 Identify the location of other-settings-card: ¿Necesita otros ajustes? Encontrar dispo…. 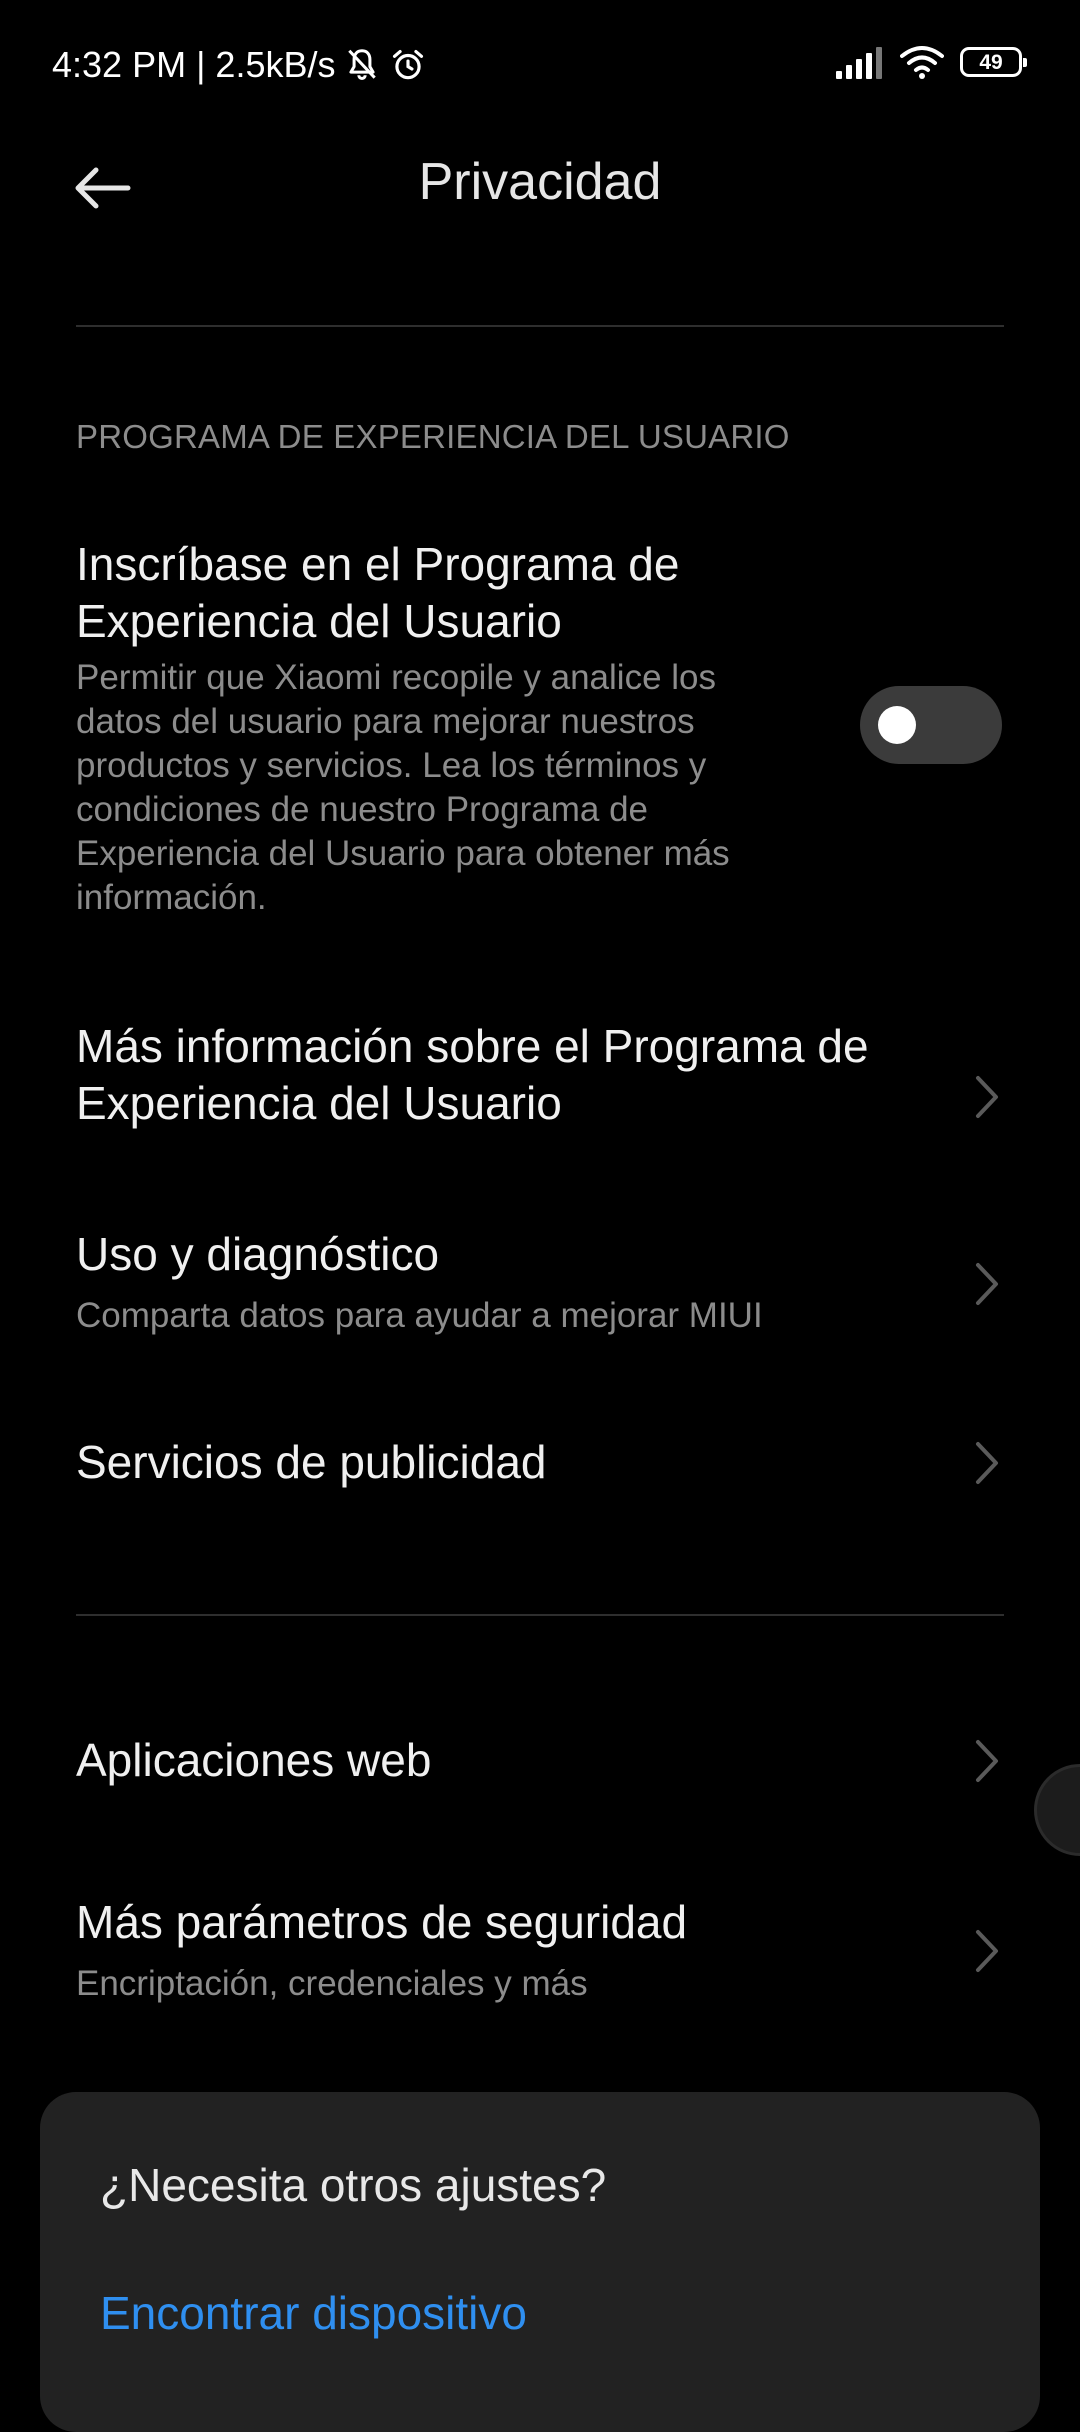
(540, 2262).